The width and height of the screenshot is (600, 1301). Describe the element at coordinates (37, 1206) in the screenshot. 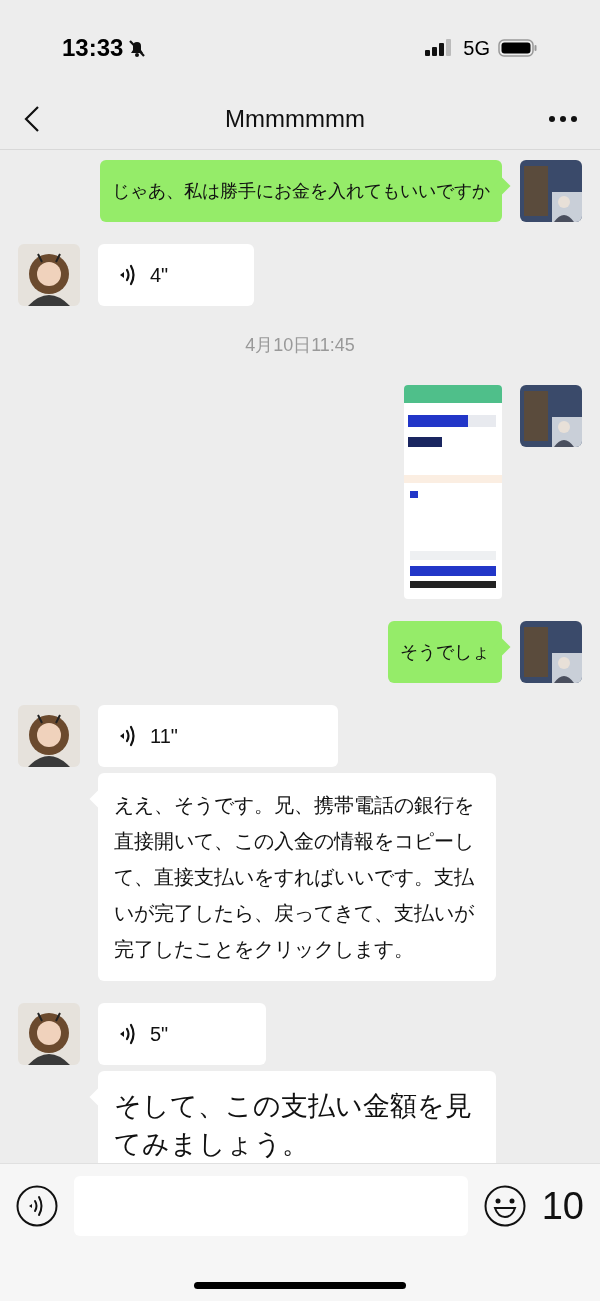

I see `voice-input-icon` at that location.